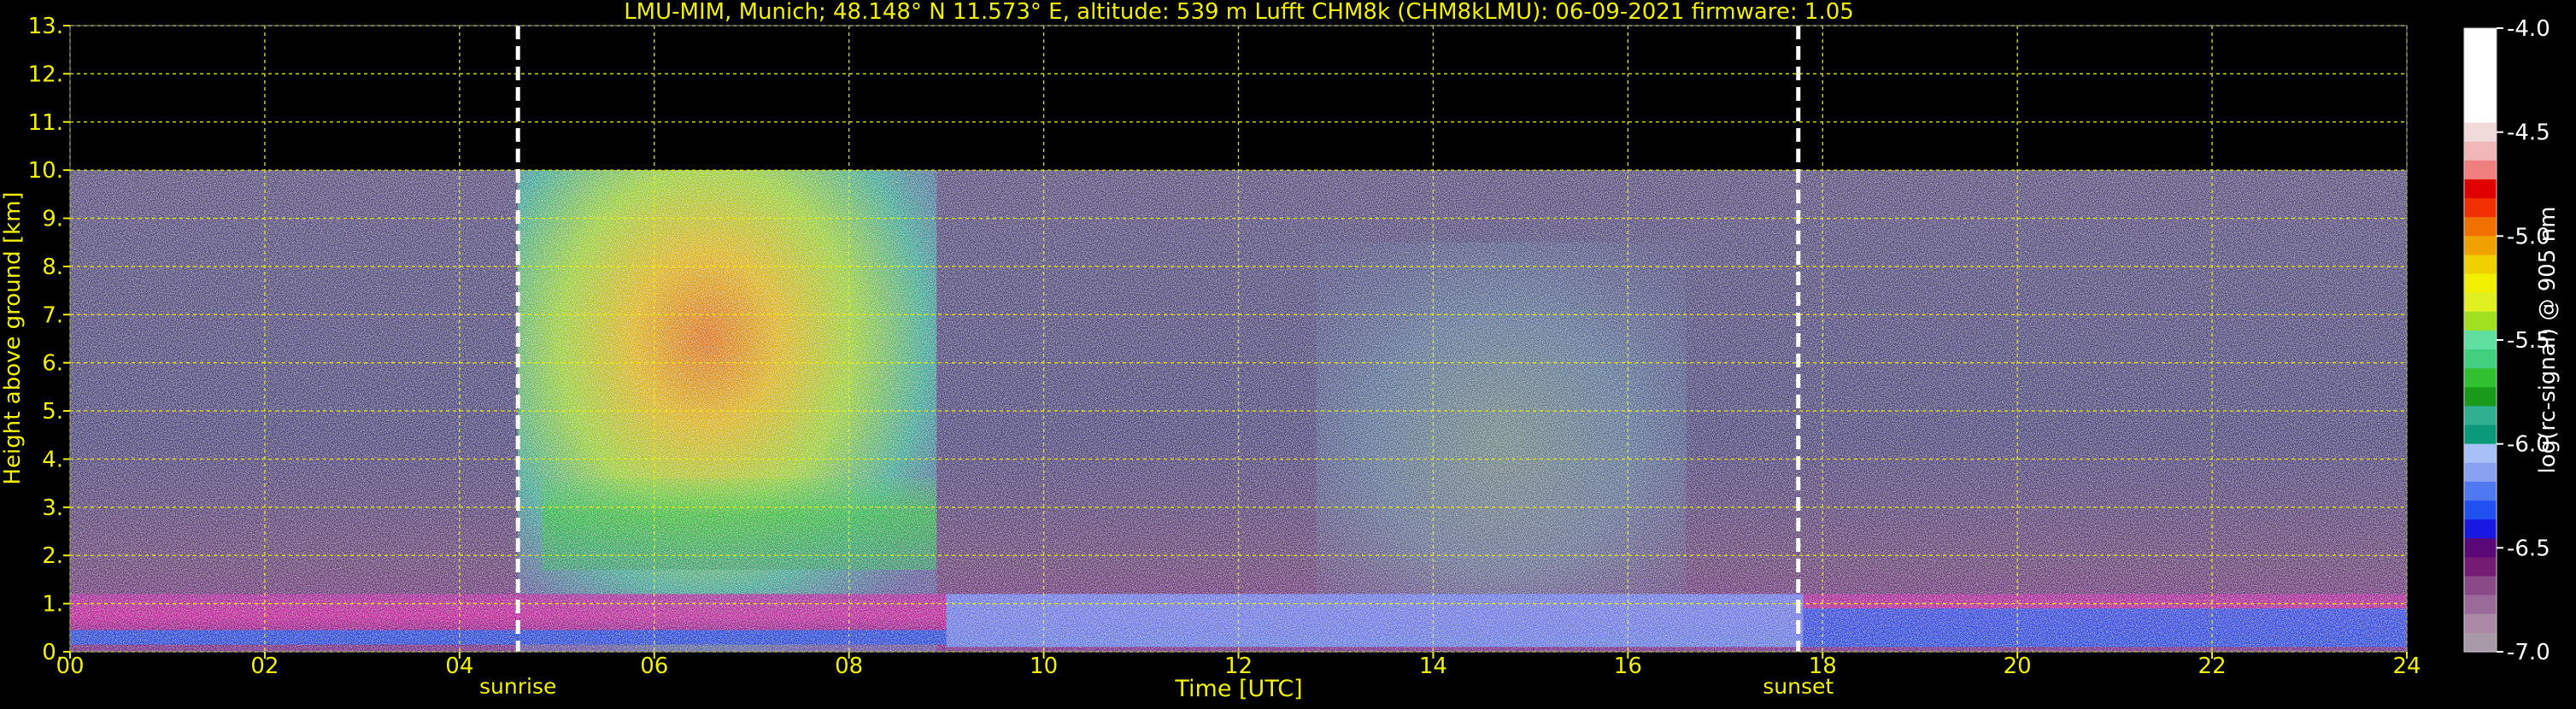  Describe the element at coordinates (1238, 689) in the screenshot. I see `x-axis-label: Time [UTC]` at that location.